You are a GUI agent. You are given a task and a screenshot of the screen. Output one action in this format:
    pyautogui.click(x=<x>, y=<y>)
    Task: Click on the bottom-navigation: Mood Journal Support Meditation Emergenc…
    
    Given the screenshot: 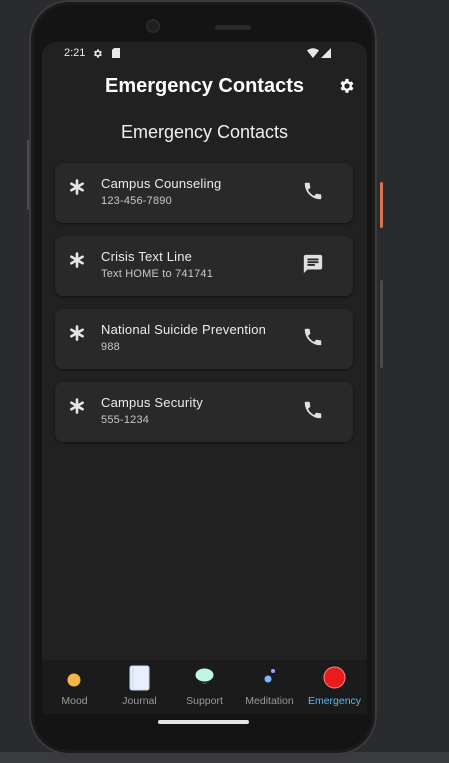 What is the action you would take?
    pyautogui.click(x=204, y=687)
    